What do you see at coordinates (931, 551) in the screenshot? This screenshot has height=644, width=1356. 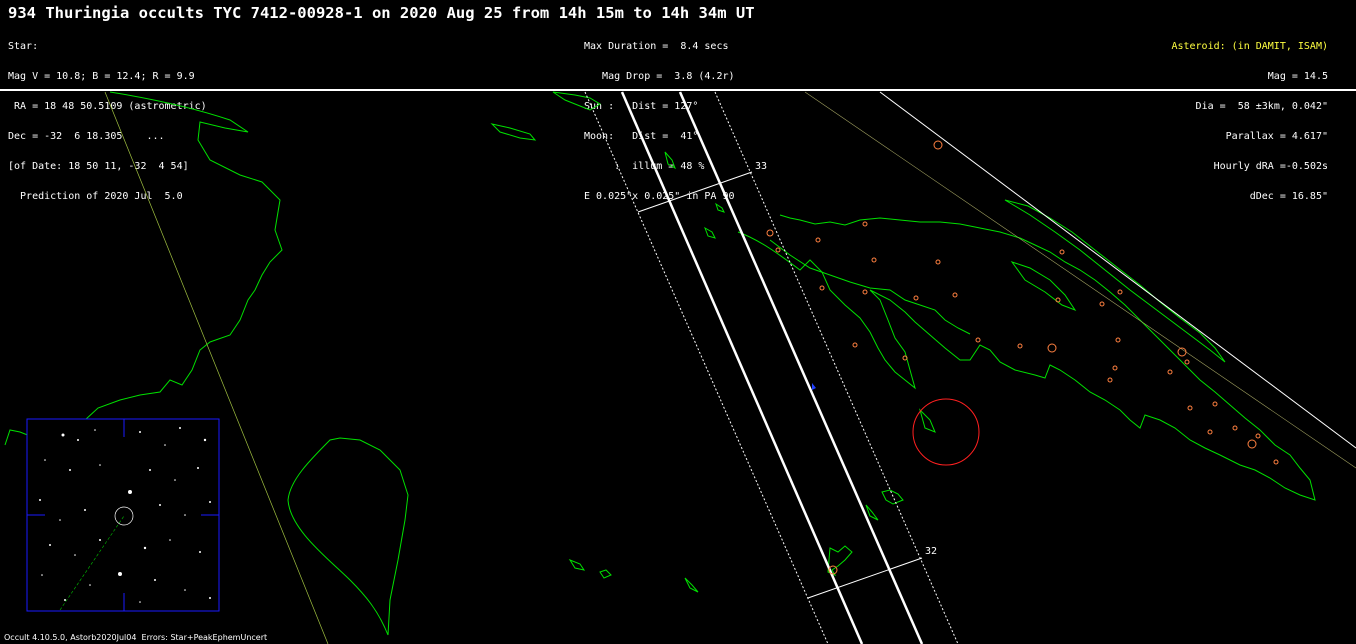 I see `time-label-32: 32` at bounding box center [931, 551].